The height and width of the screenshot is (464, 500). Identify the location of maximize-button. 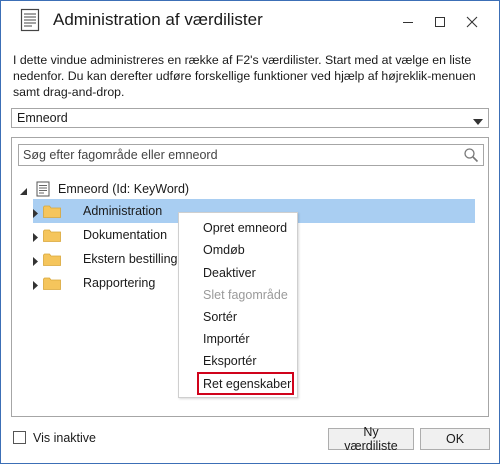
(440, 22).